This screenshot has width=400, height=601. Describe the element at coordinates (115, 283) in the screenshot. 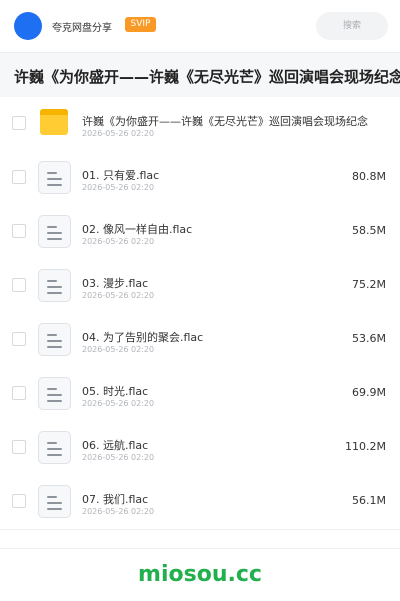

I see `file-name: 03. 漫步.flac` at that location.